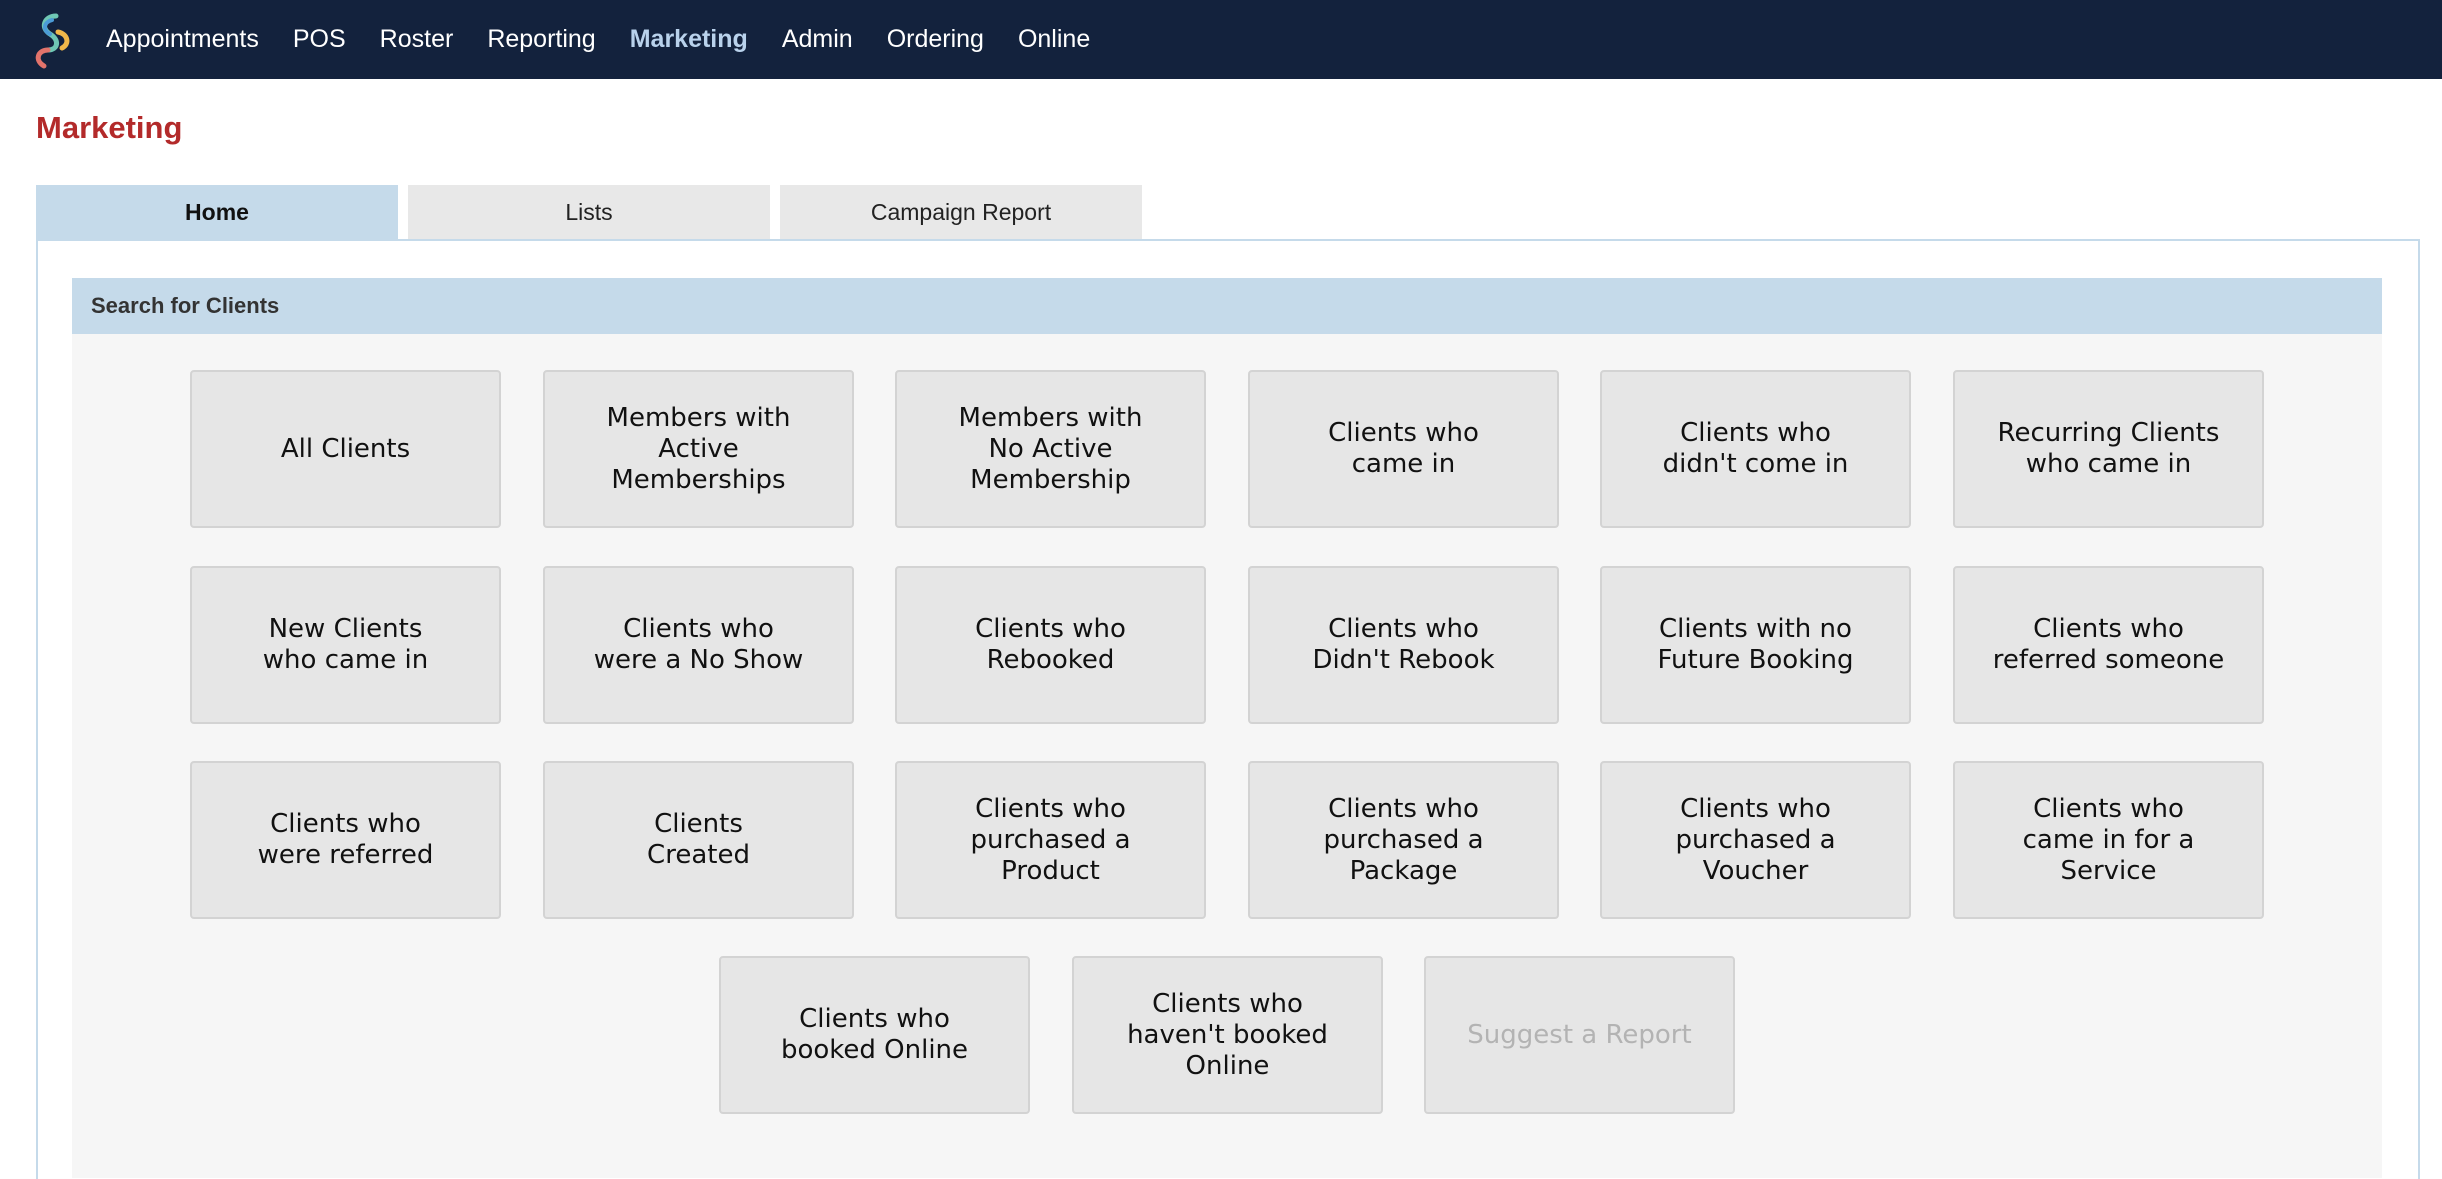  I want to click on nav-item-reporting: Reporting, so click(541, 39).